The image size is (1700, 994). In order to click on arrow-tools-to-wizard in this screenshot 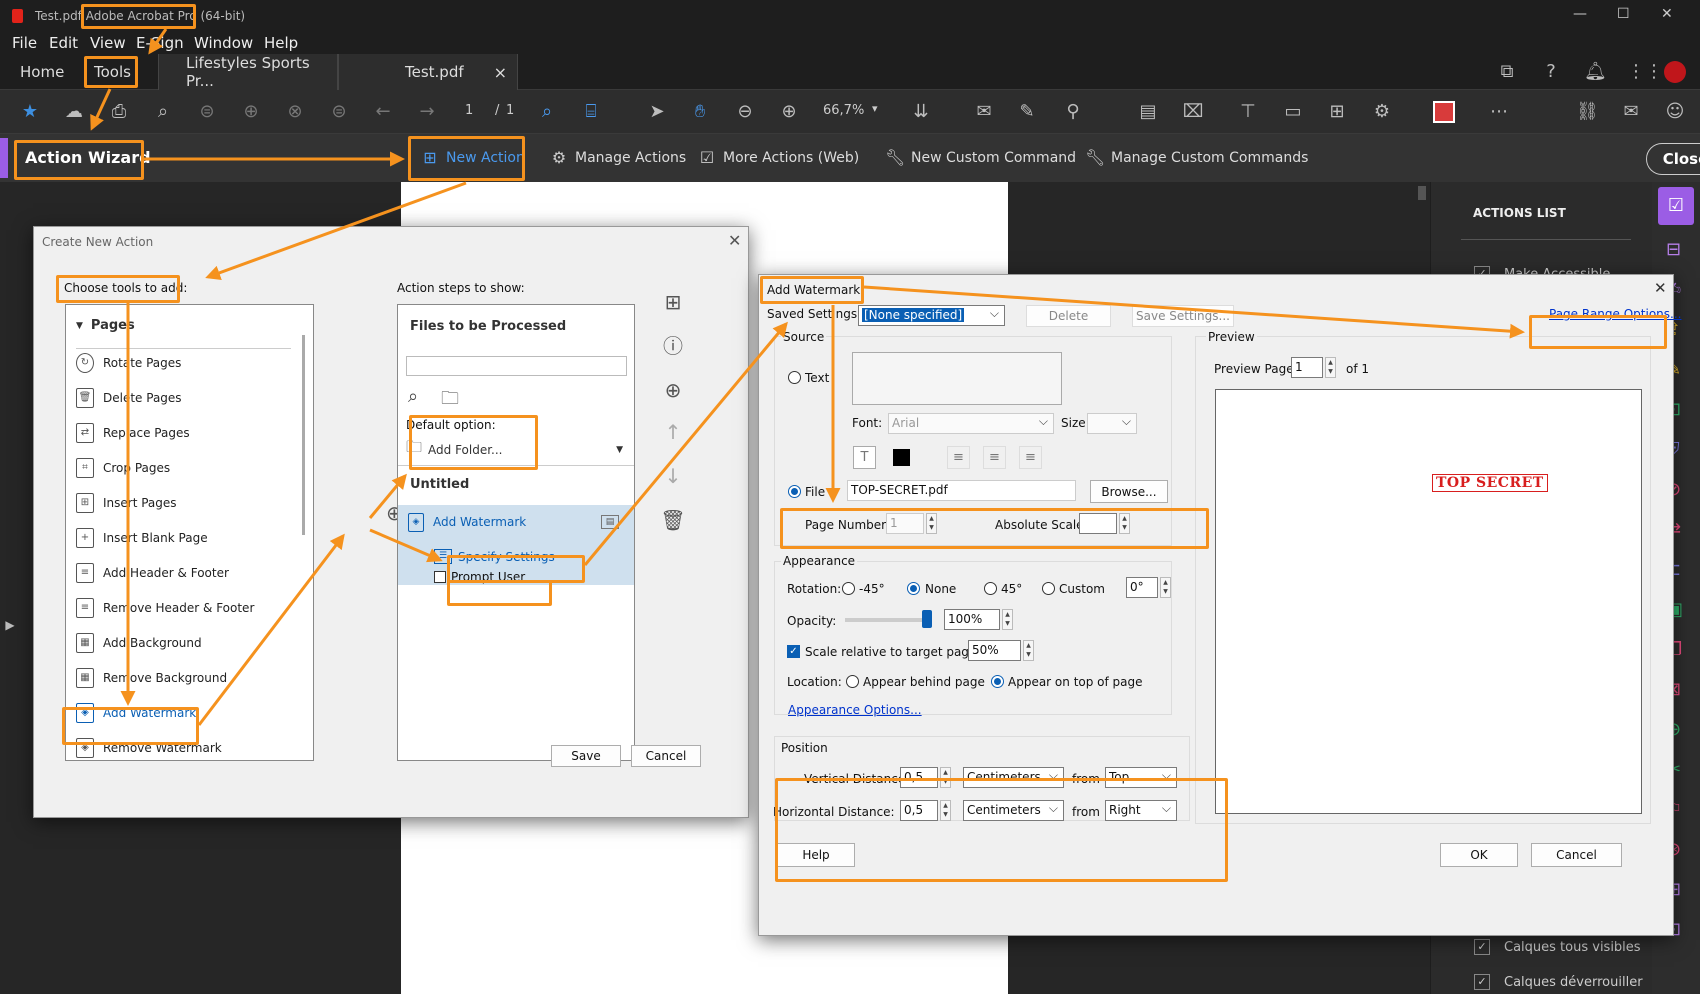, I will do `click(101, 109)`.